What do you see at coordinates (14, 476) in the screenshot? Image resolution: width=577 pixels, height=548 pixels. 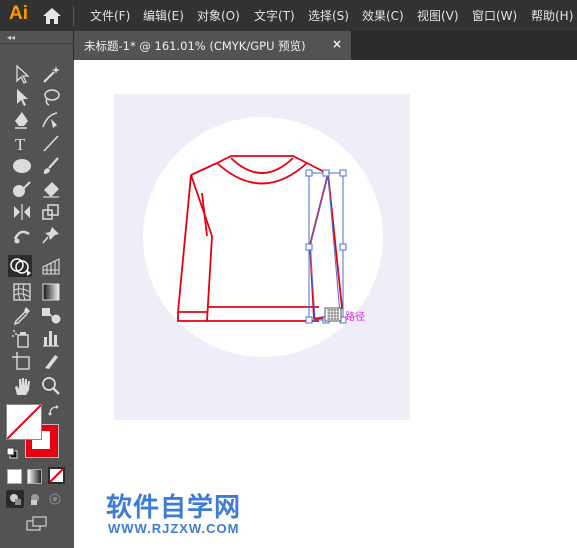 I see `color-mode-button` at bounding box center [14, 476].